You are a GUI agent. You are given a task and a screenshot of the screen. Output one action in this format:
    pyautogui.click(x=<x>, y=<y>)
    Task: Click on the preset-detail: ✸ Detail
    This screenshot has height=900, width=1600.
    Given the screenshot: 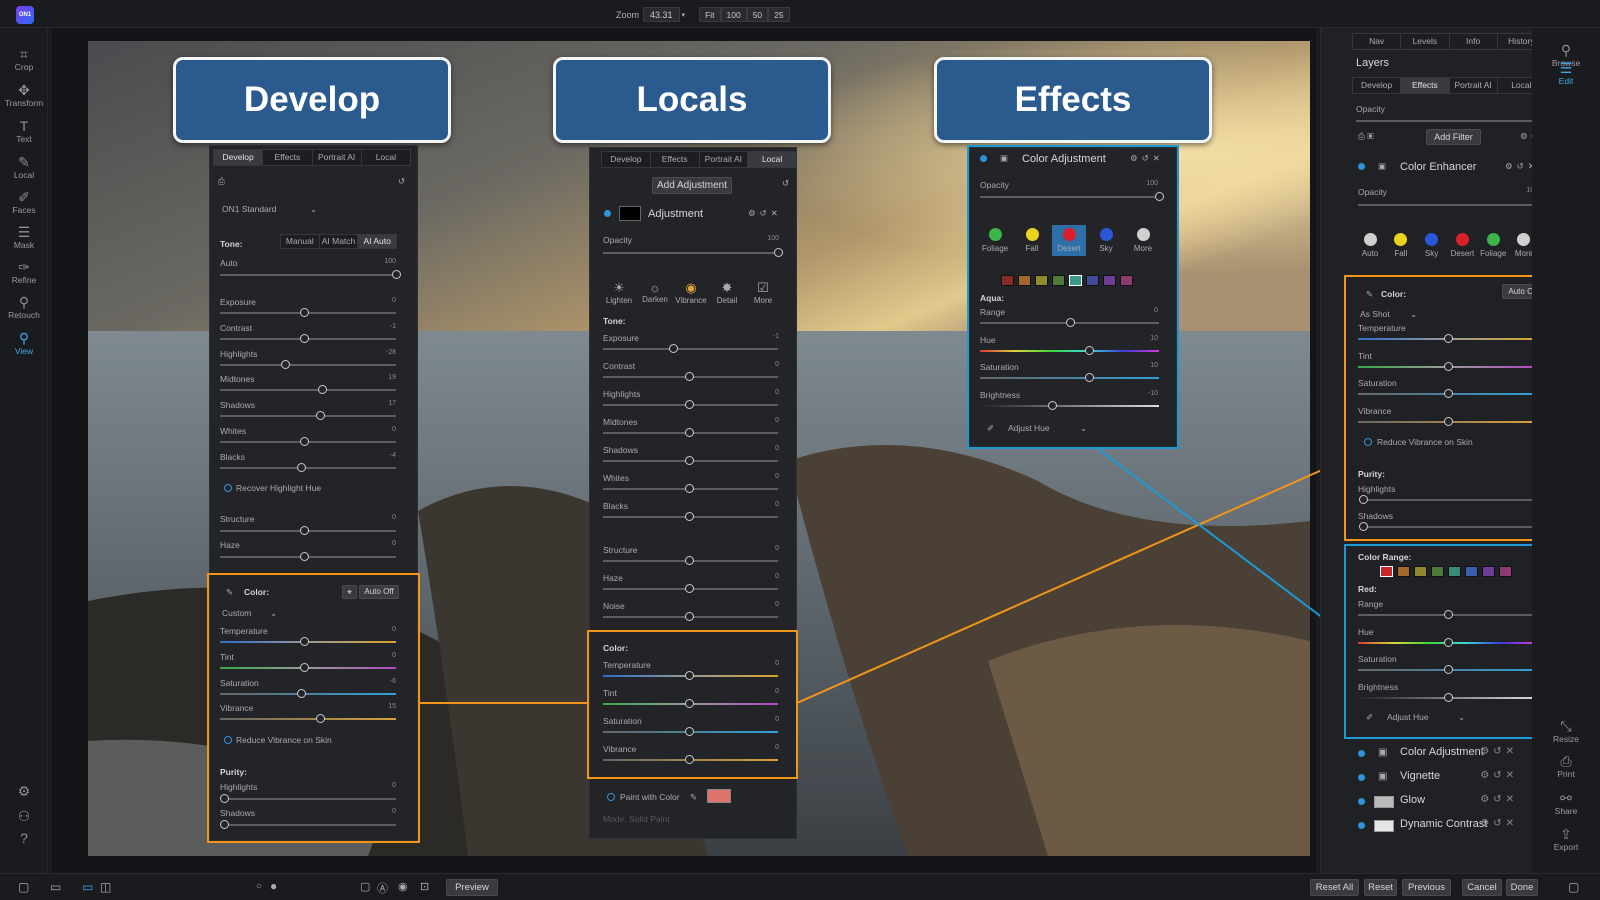 What is the action you would take?
    pyautogui.click(x=727, y=292)
    